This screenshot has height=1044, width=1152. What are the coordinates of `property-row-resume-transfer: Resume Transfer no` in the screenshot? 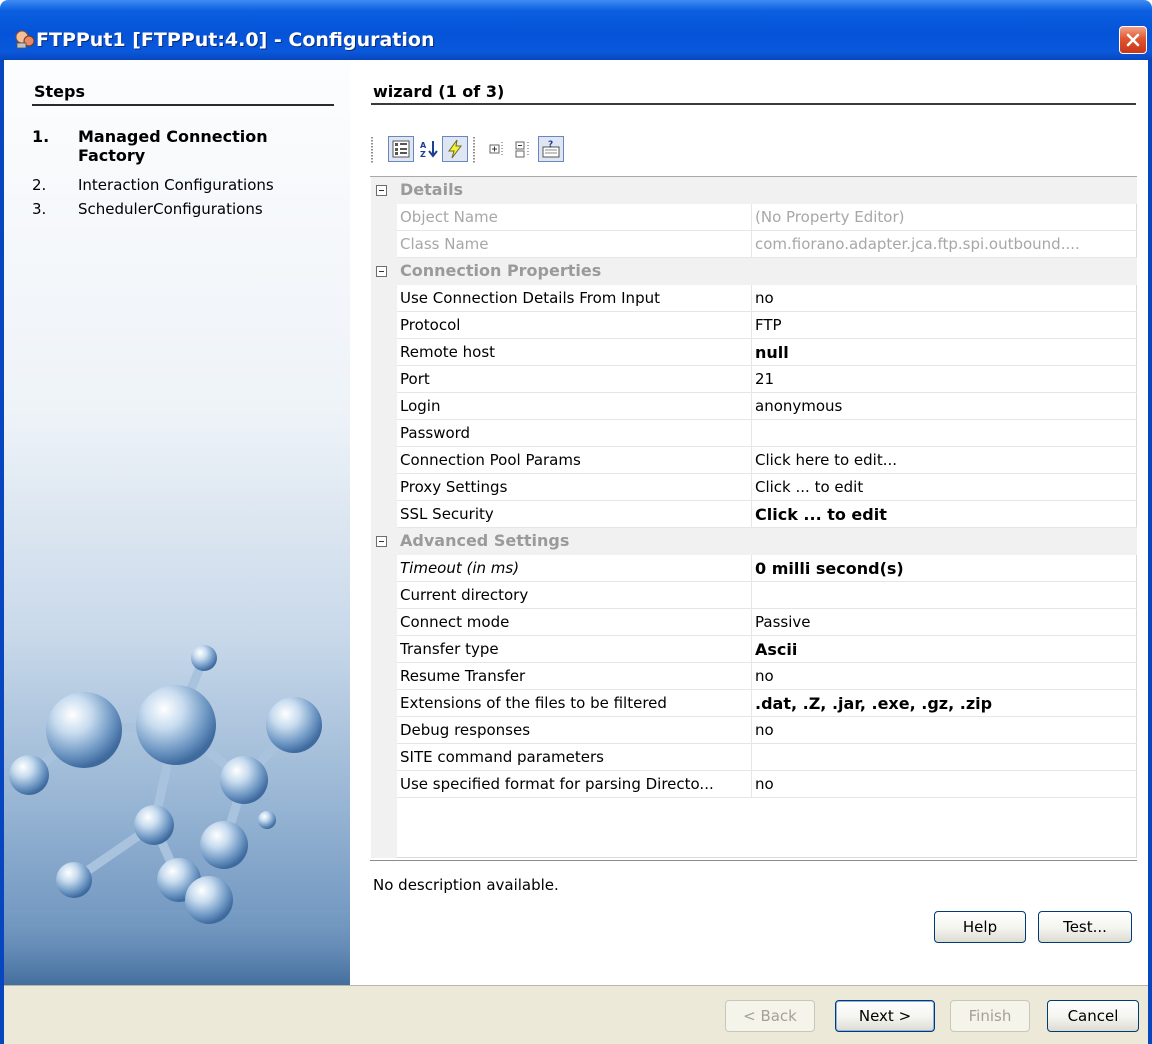 It's located at (767, 676).